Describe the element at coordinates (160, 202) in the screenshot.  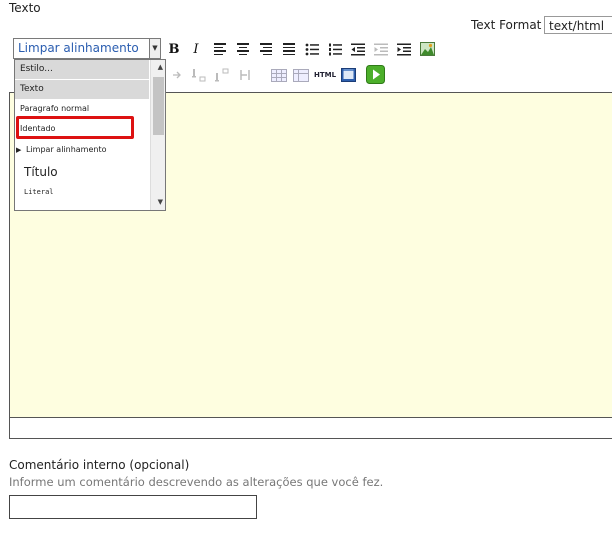
I see `scroll-down-icon: ▼` at that location.